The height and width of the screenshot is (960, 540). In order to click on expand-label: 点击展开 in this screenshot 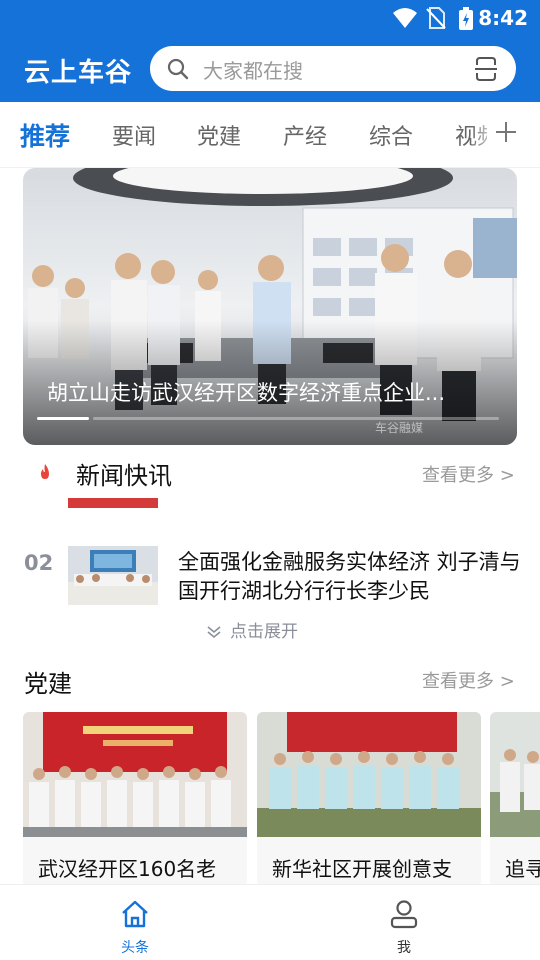, I will do `click(264, 632)`.